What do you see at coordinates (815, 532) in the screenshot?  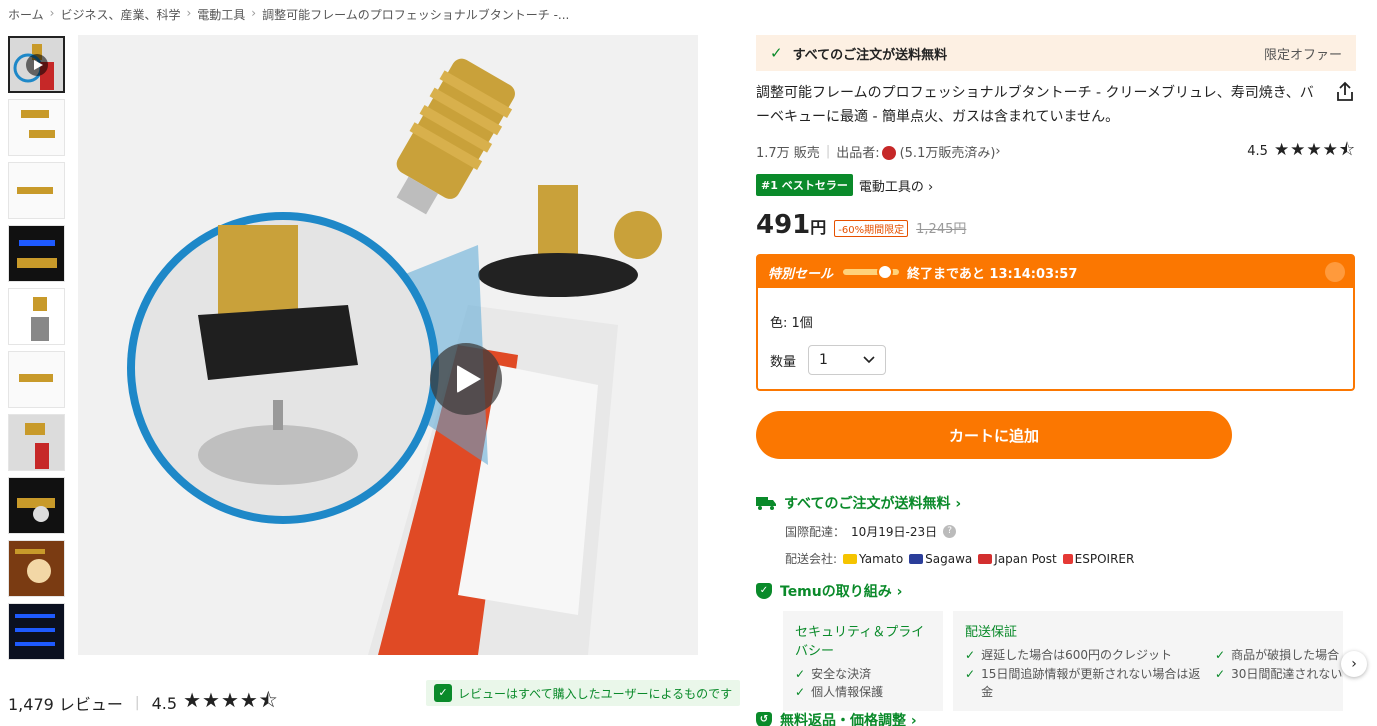 I see `intl-delivery-label: 国際配達：` at bounding box center [815, 532].